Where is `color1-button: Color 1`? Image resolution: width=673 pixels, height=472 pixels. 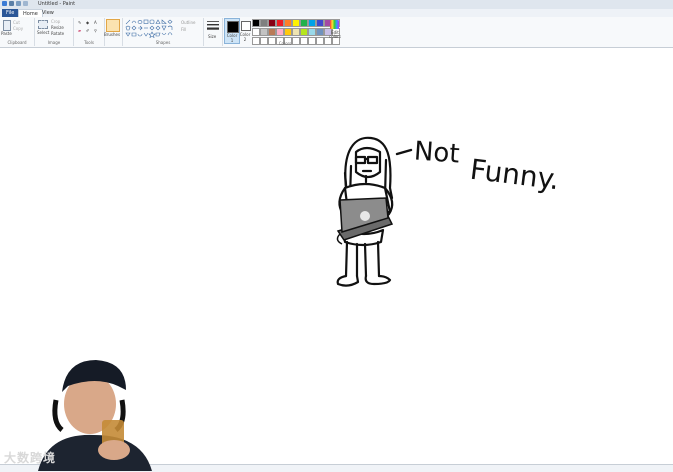
color1-button: Color 1 is located at coordinates (232, 31).